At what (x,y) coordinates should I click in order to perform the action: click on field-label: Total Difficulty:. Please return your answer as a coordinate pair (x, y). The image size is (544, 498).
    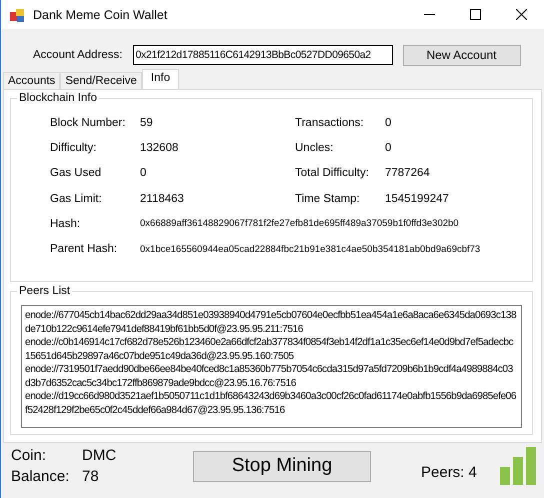
    Looking at the image, I should click on (332, 173).